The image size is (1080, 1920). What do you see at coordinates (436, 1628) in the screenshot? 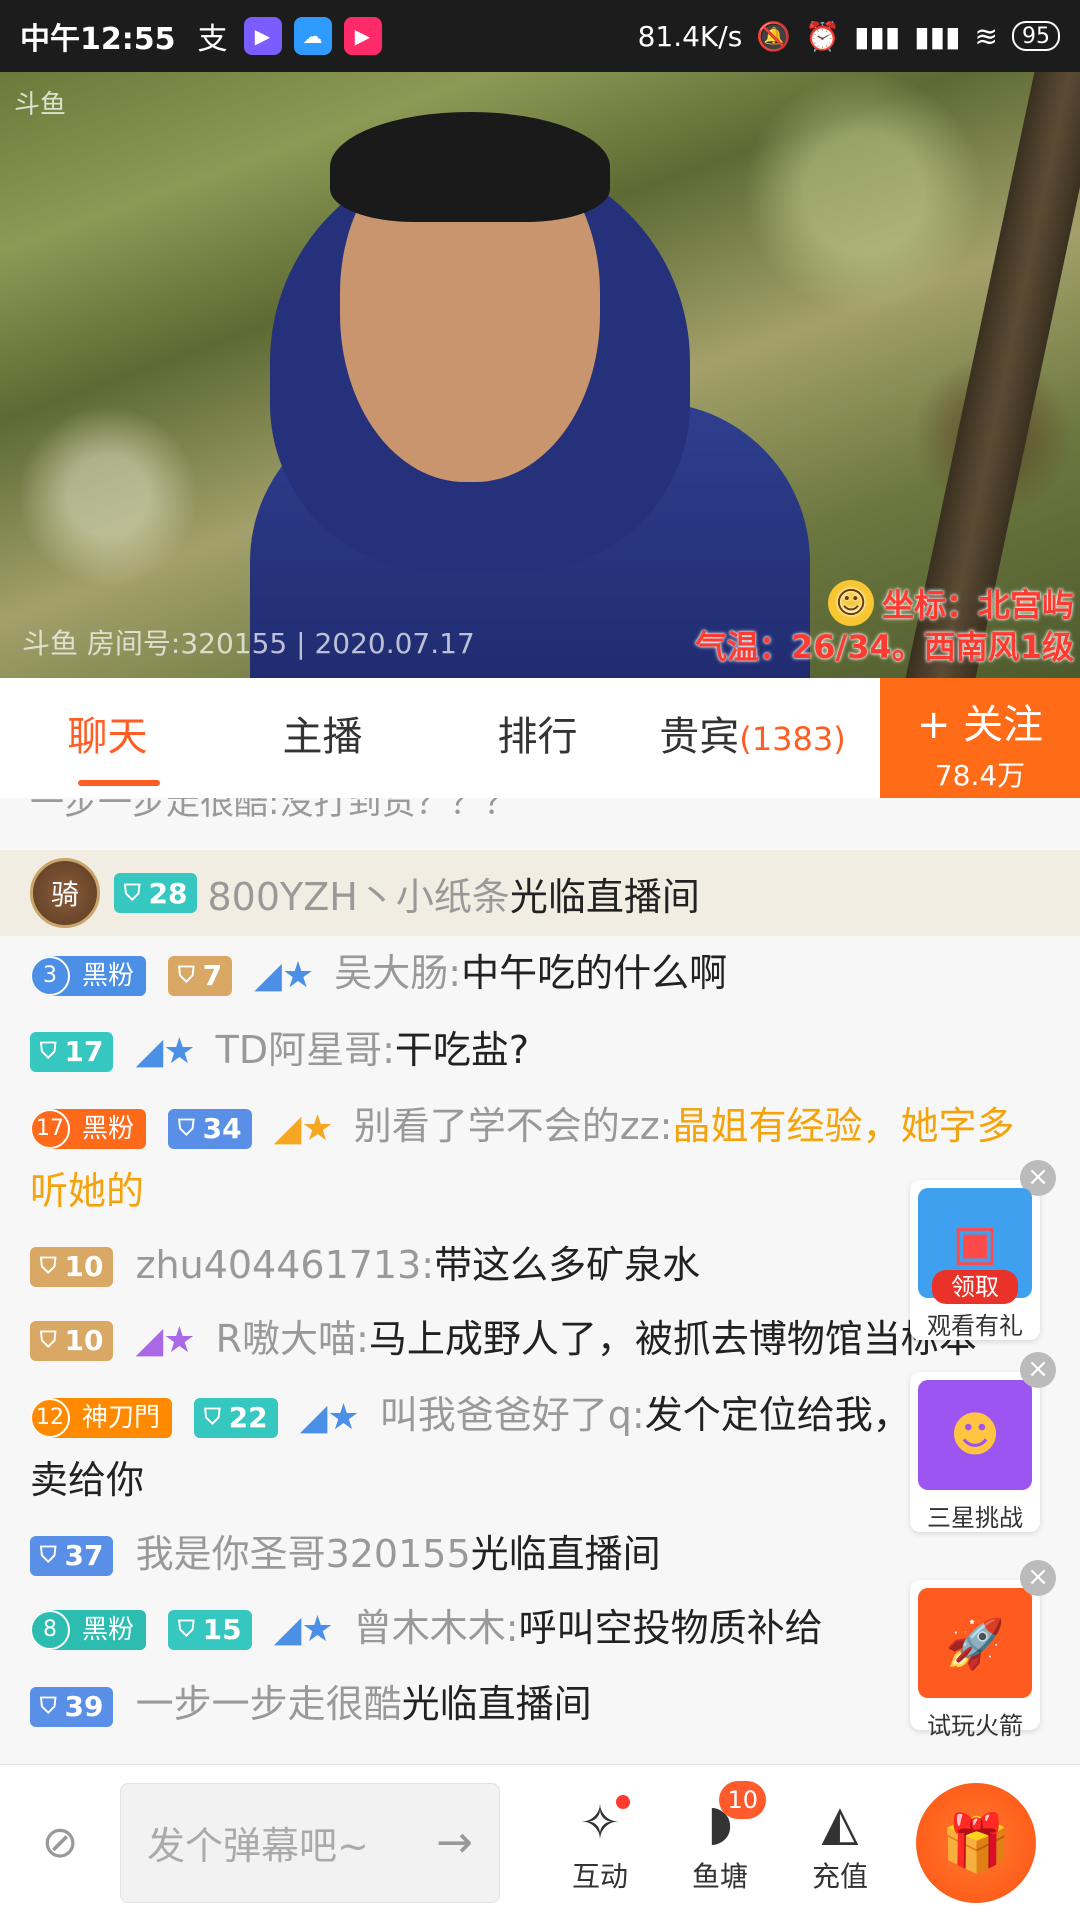
I see `chat-username: 曾木木木:` at bounding box center [436, 1628].